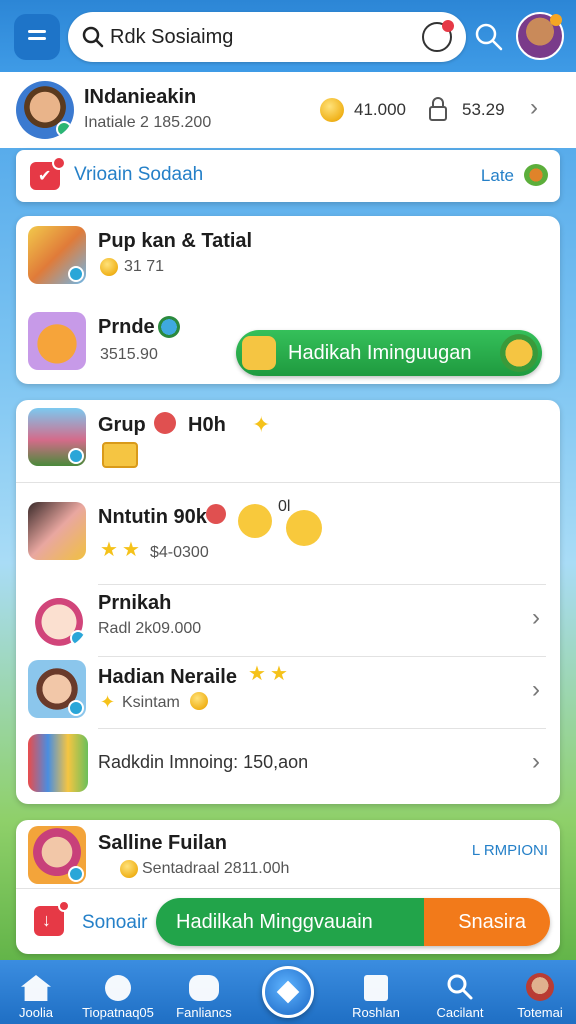  I want to click on smiley-icon, so click(255, 521).